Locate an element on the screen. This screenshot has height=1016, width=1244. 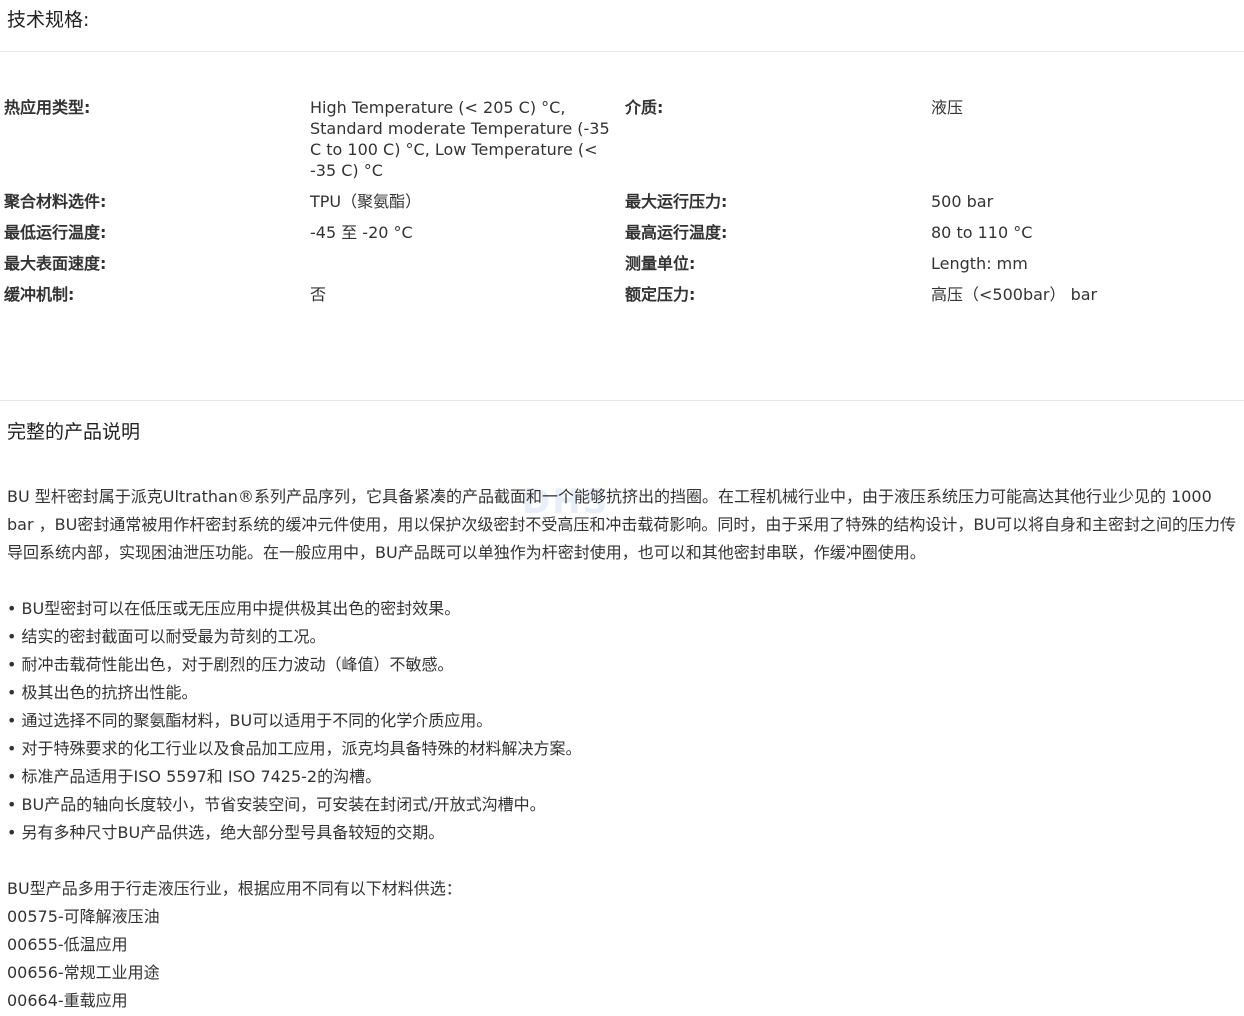
material-item: 00575-可降解液压油 is located at coordinates (83, 916).